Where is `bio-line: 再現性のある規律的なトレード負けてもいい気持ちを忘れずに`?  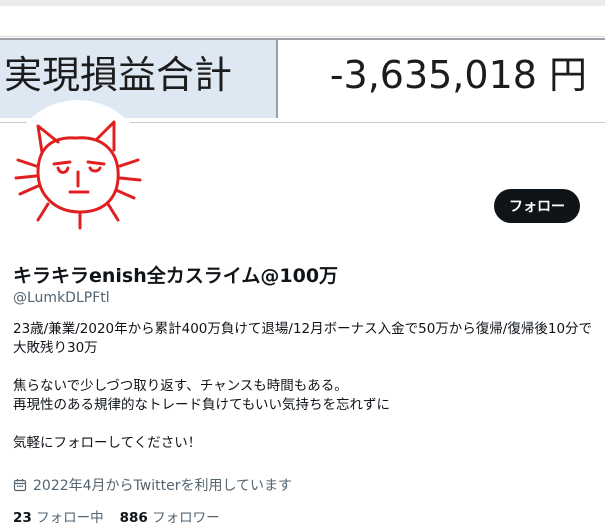 bio-line: 再現性のある規律的なトレード負けてもいい気持ちを忘れずに is located at coordinates (202, 405).